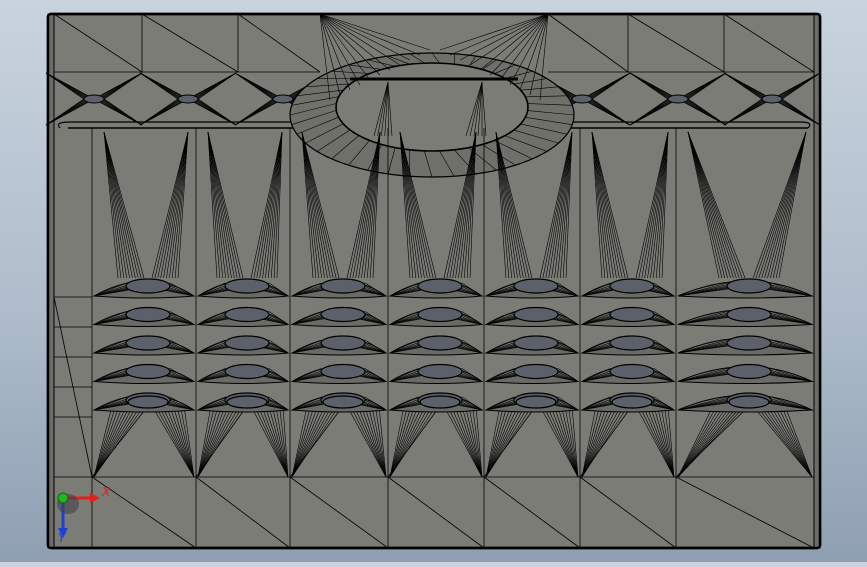  What do you see at coordinates (63, 498) in the screenshot?
I see `z-axis-origin-icon` at bounding box center [63, 498].